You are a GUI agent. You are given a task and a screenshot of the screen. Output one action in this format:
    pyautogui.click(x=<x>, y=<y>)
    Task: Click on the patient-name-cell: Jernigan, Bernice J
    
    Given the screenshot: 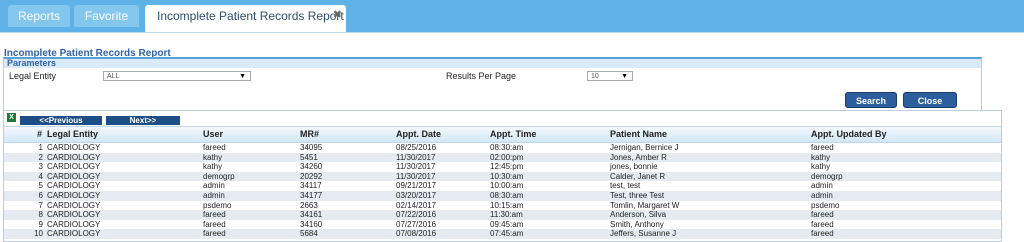 What is the action you would take?
    pyautogui.click(x=644, y=147)
    